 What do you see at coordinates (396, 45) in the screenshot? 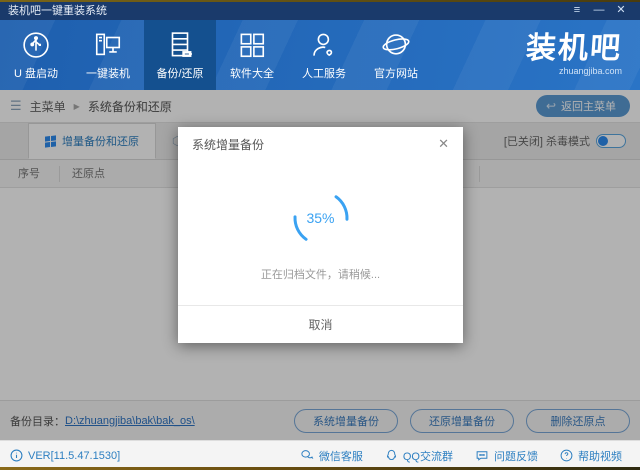
I see `globe-icon` at bounding box center [396, 45].